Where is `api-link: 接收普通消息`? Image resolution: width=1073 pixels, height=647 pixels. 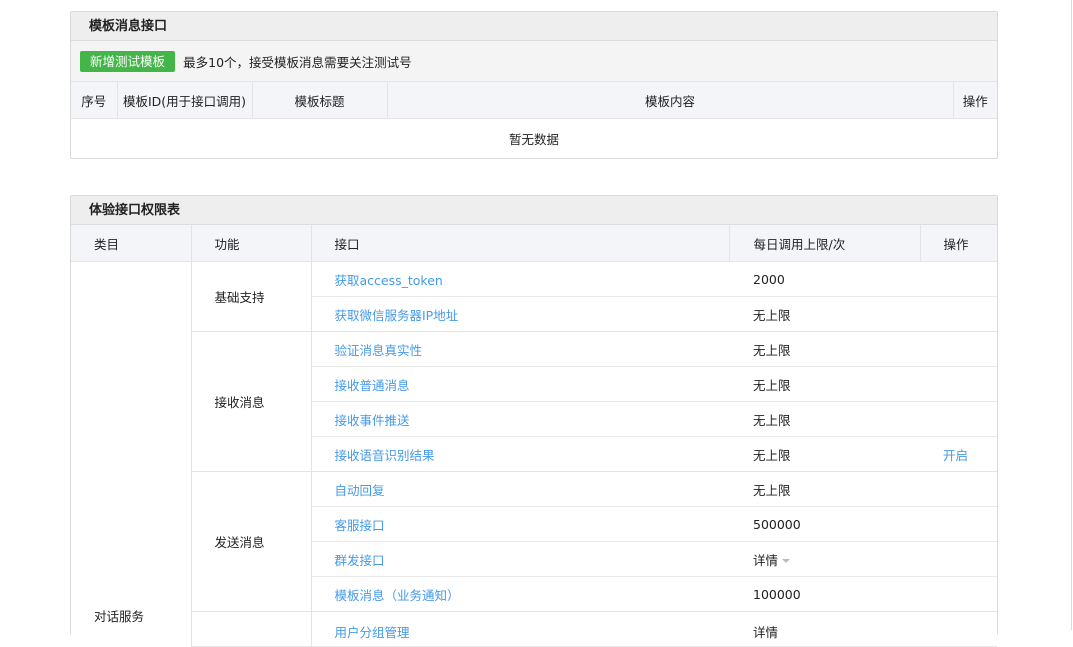
api-link: 接收普通消息 is located at coordinates (372, 385).